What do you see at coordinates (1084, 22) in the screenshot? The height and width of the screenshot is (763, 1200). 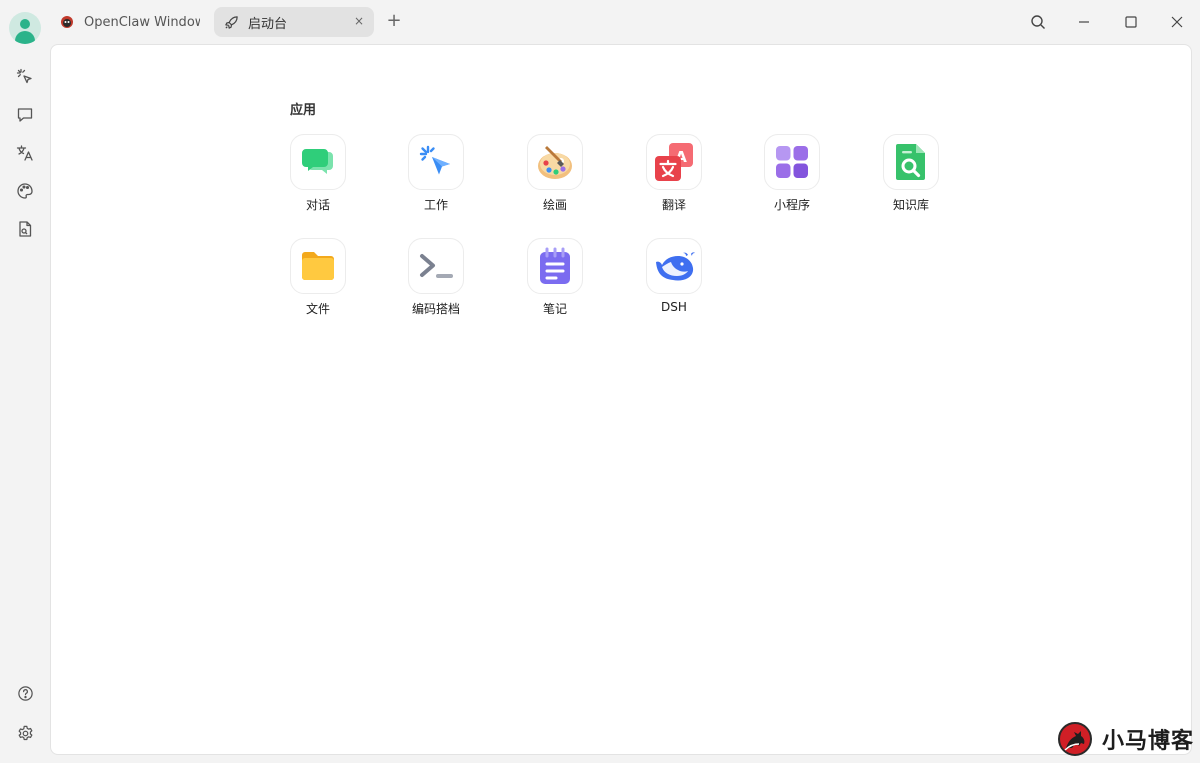 I see `minimize-icon` at bounding box center [1084, 22].